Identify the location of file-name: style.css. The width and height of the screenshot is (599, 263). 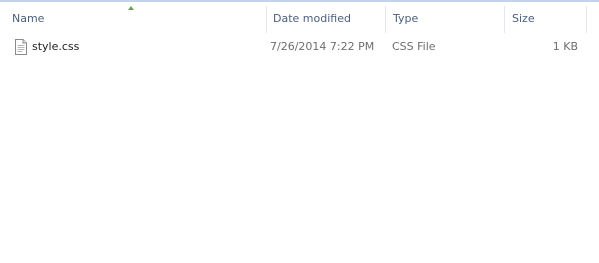
(55, 47).